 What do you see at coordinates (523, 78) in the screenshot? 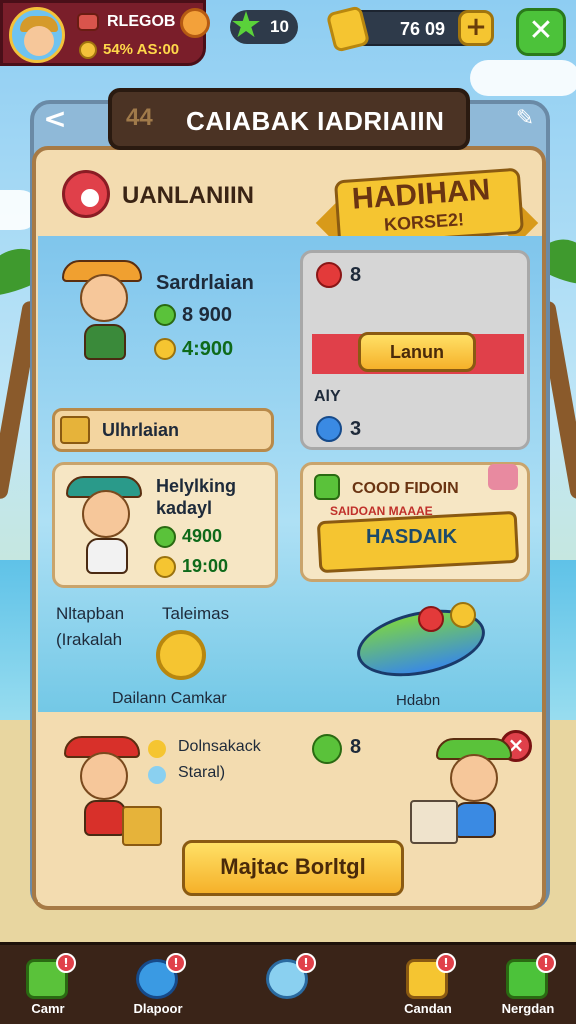
I see `cloud` at bounding box center [523, 78].